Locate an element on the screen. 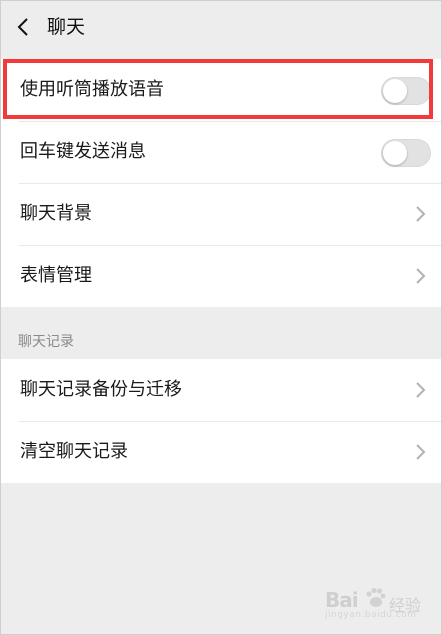 The height and width of the screenshot is (635, 442). setting-row-sticker-management: 表情管理 is located at coordinates (221, 276).